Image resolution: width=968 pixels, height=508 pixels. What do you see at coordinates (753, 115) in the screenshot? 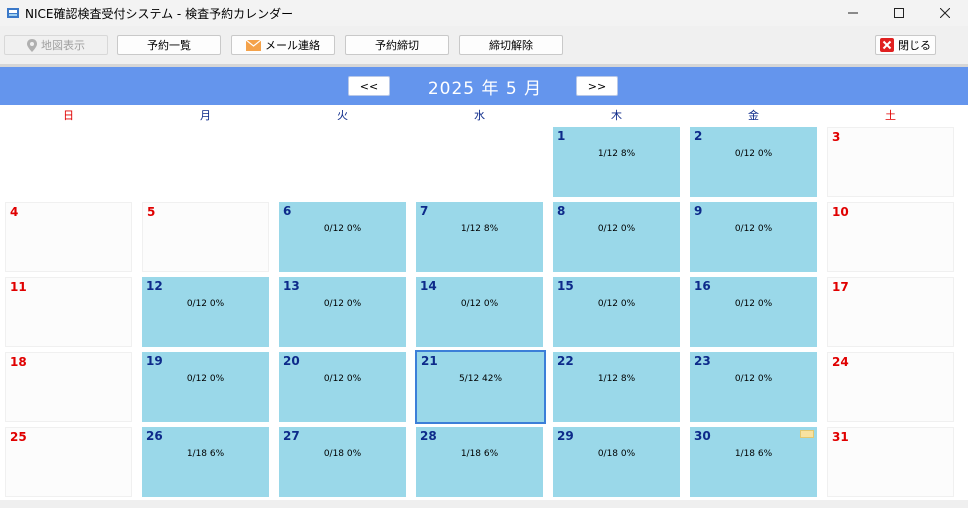
I see `weekday-fri: 金` at bounding box center [753, 115].